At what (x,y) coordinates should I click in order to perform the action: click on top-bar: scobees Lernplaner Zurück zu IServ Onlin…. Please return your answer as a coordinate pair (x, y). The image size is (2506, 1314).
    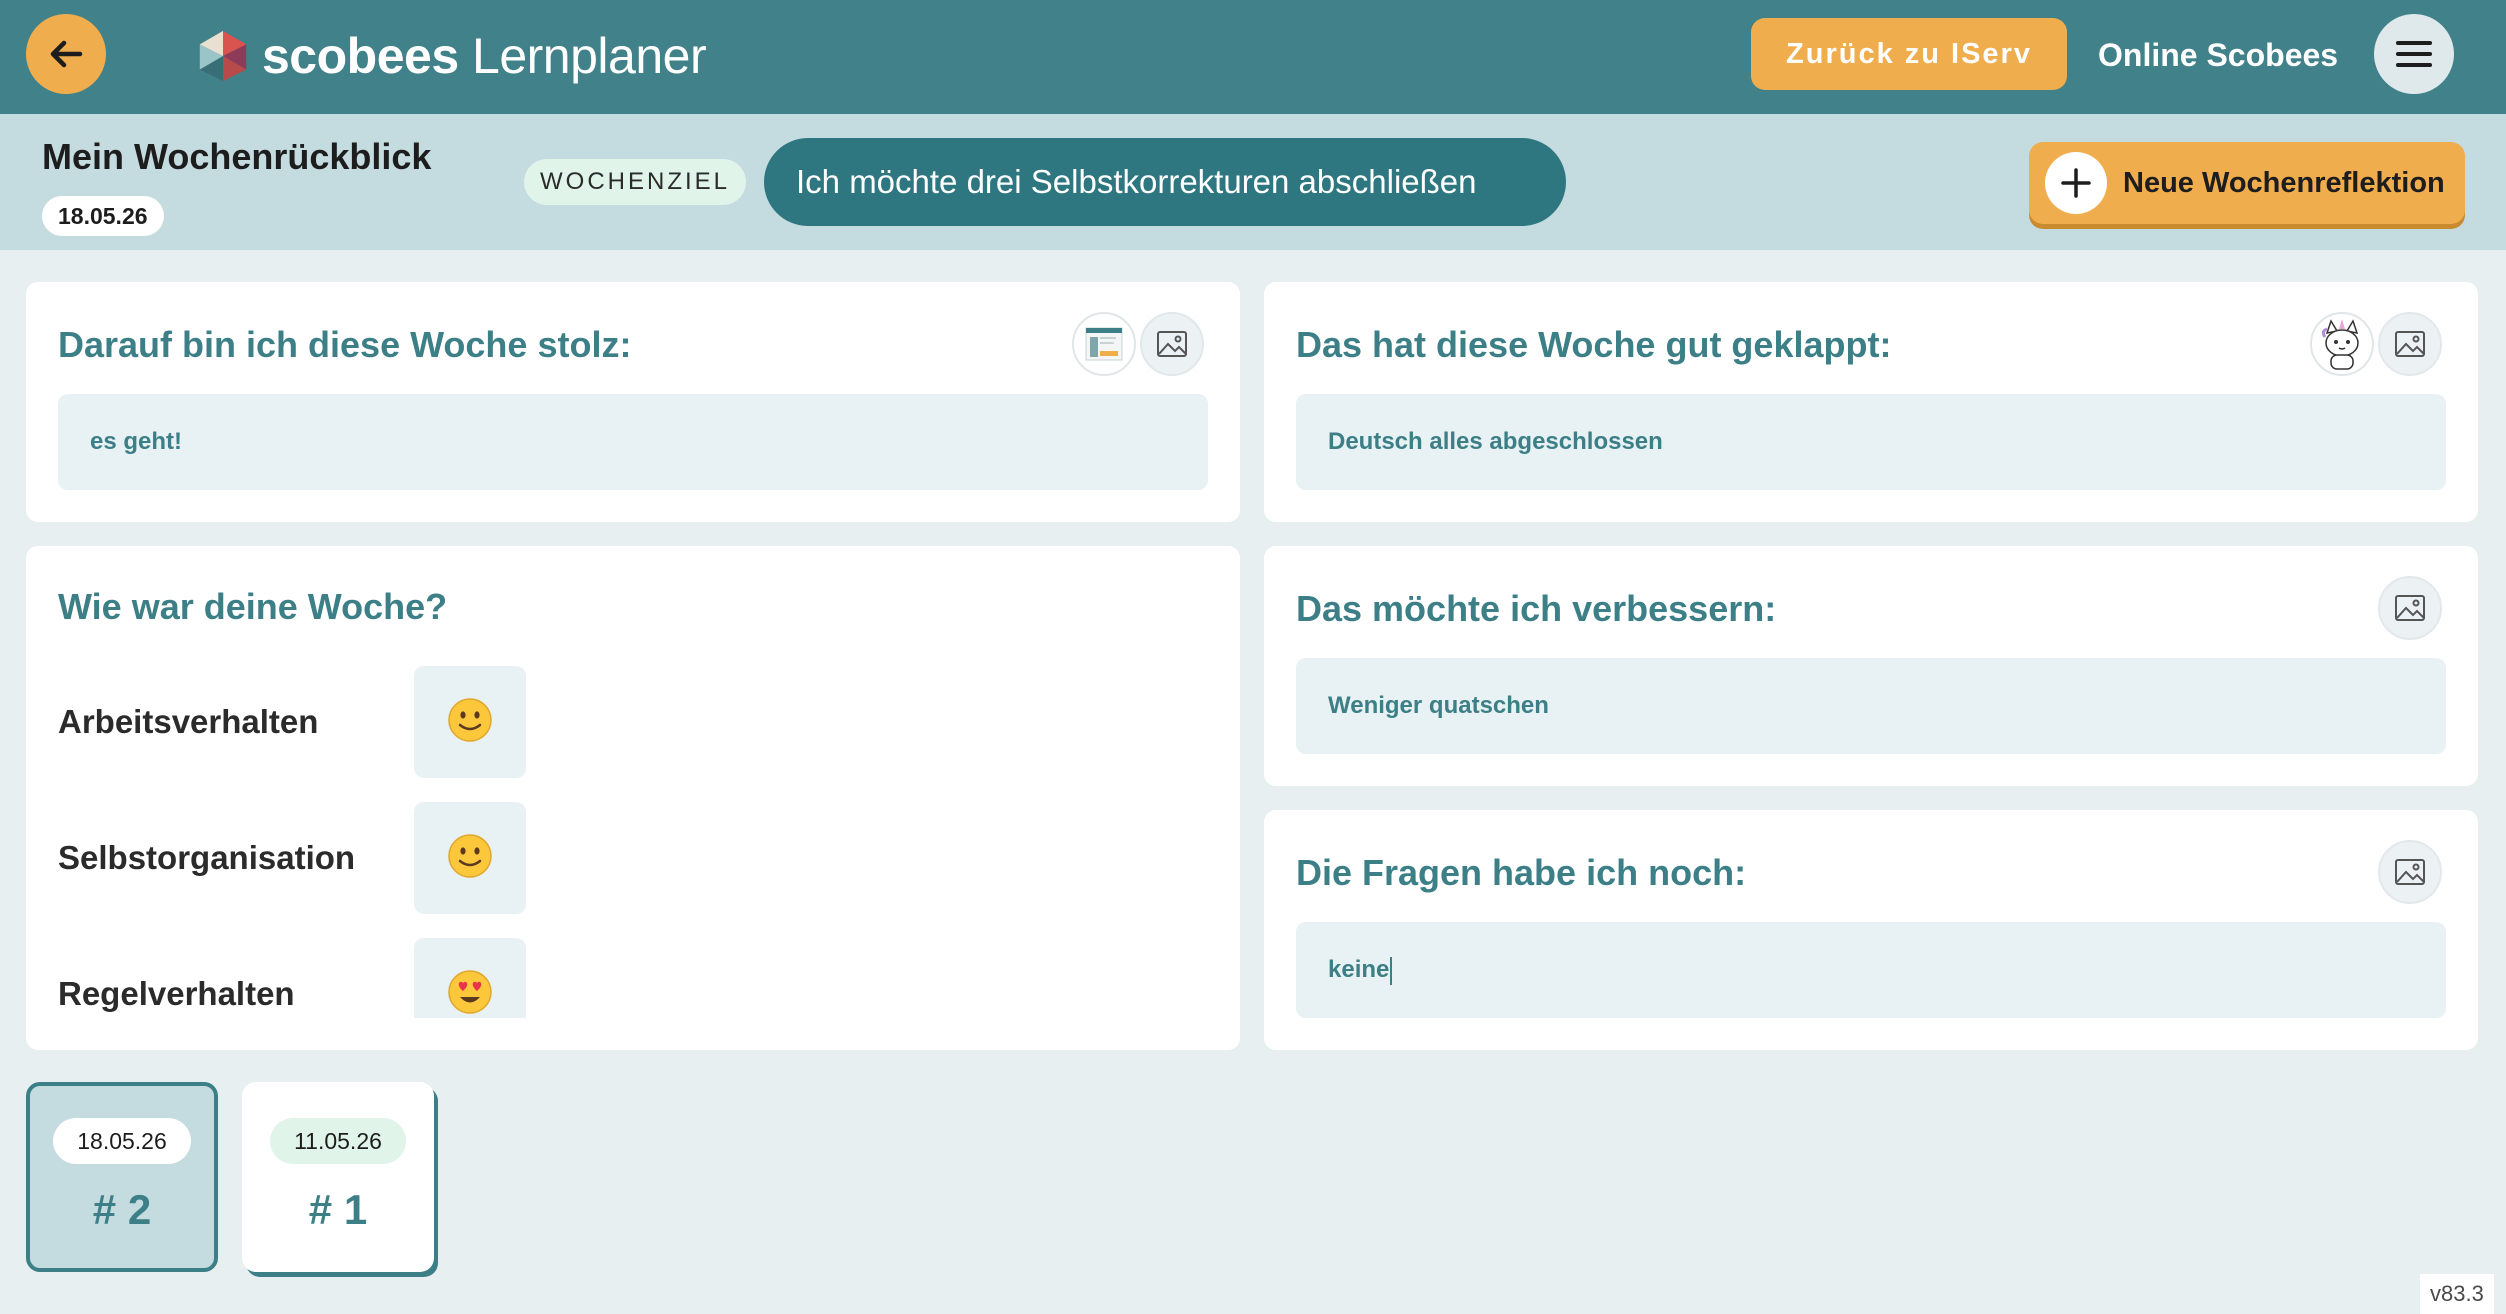
    Looking at the image, I should click on (1253, 57).